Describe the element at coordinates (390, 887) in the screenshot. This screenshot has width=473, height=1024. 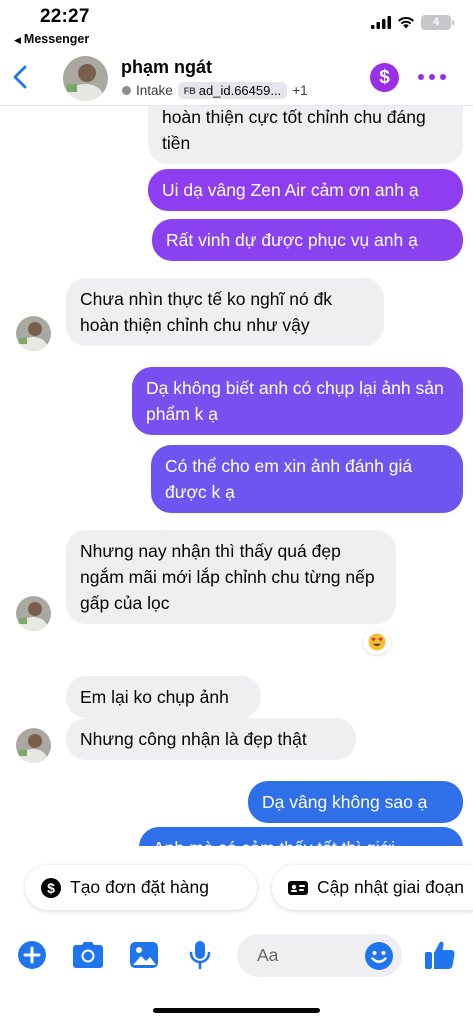
I see `update-stage-label: Cập nhật giai đoạn` at that location.